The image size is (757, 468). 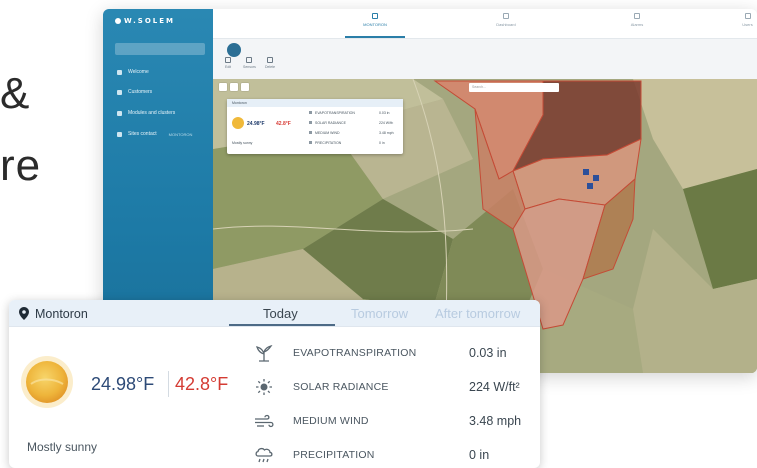 What do you see at coordinates (249, 60) in the screenshot?
I see `sensors-icon` at bounding box center [249, 60].